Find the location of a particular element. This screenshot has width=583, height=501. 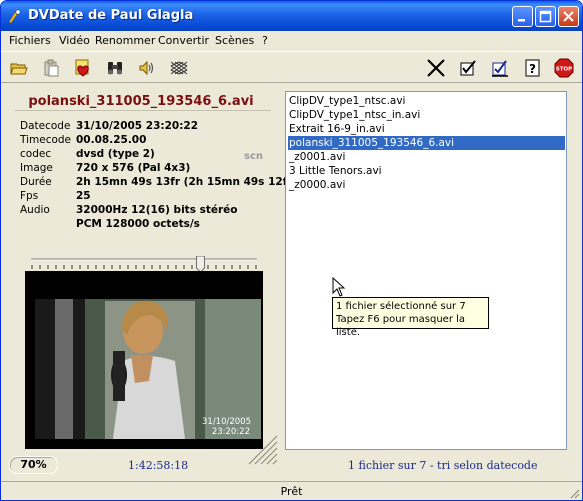

menu-help: ? is located at coordinates (265, 40).